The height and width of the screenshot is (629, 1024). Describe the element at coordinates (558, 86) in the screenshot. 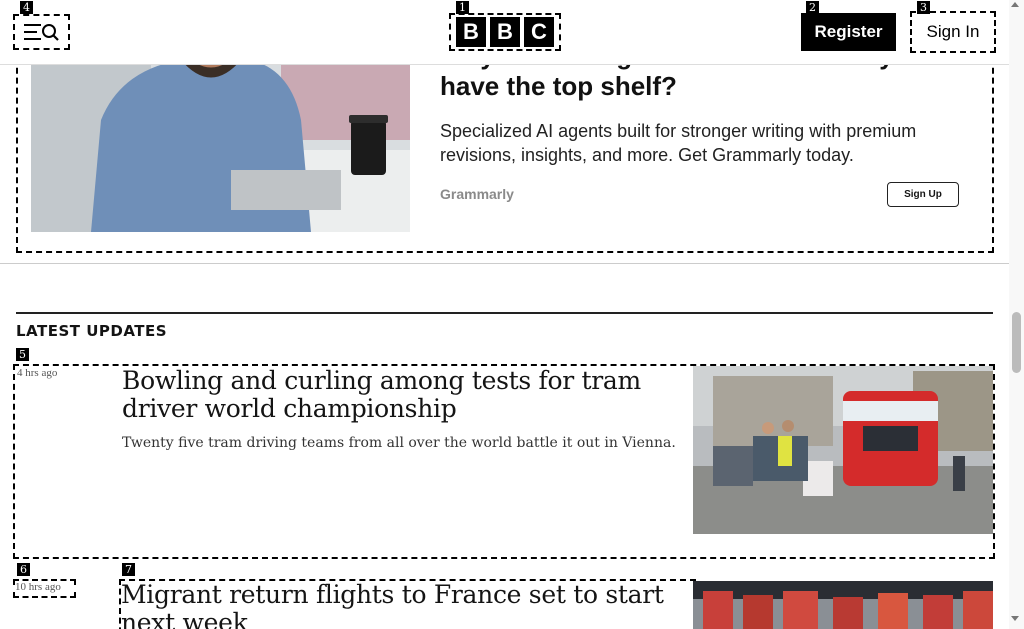

I see `ad-title-line-2: have the top shelf?` at that location.